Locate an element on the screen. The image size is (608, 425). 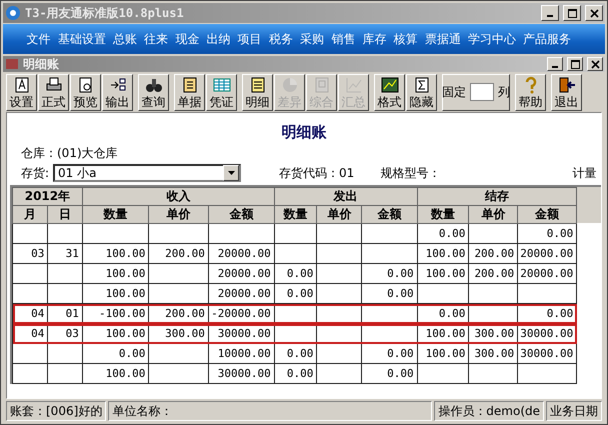
chart-icon is located at coordinates (389, 85).